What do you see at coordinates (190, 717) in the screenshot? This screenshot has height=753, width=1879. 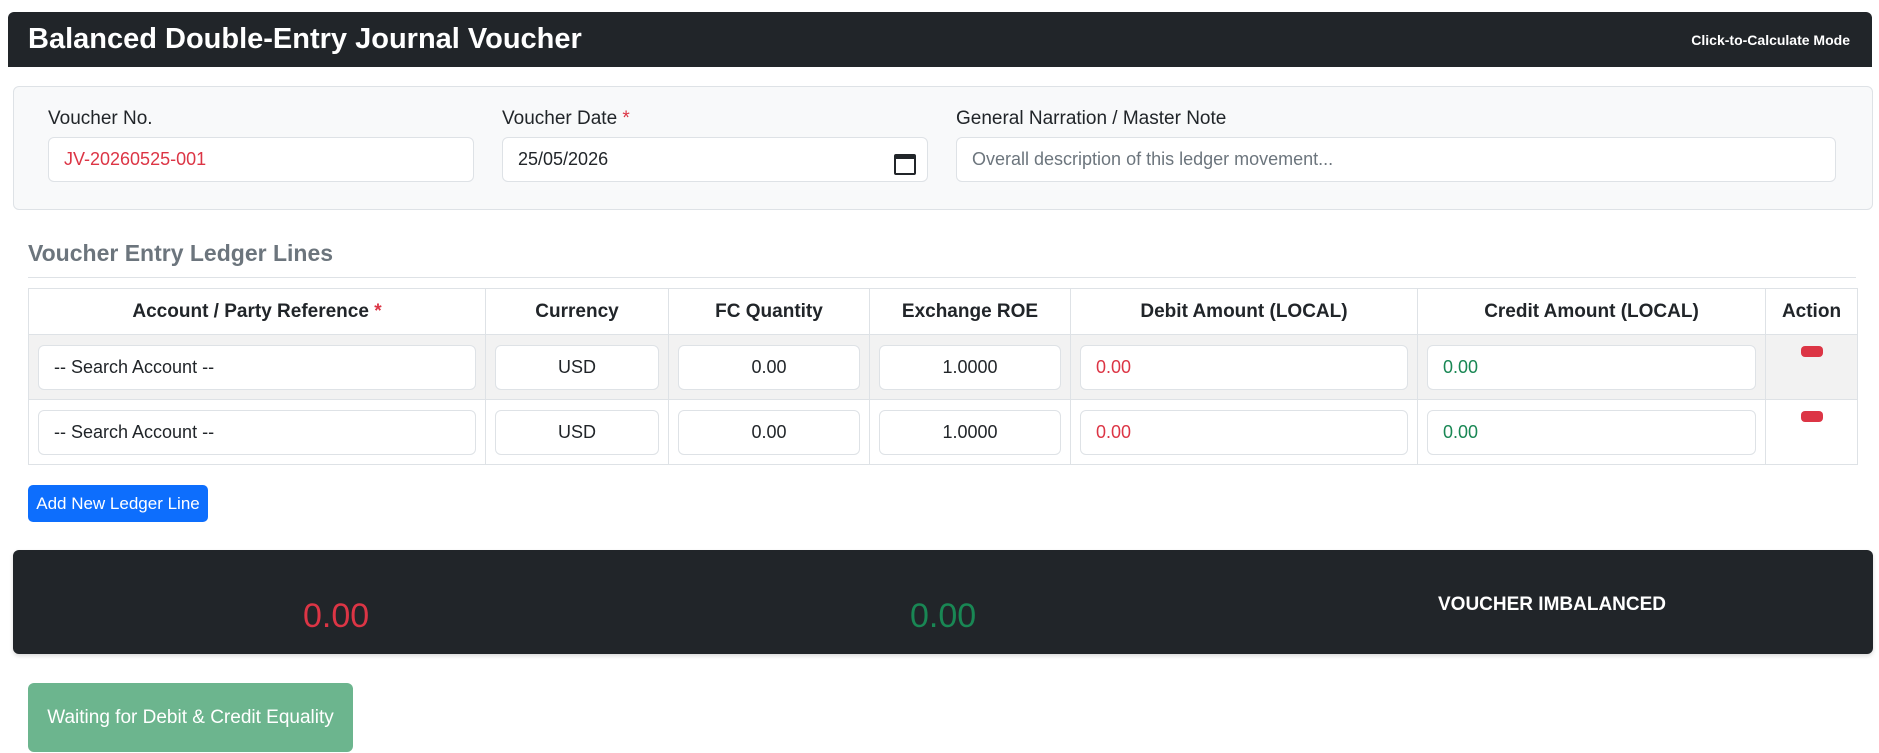 I see `submit-voucher-button: Waiting for Debit & Credit Equality` at bounding box center [190, 717].